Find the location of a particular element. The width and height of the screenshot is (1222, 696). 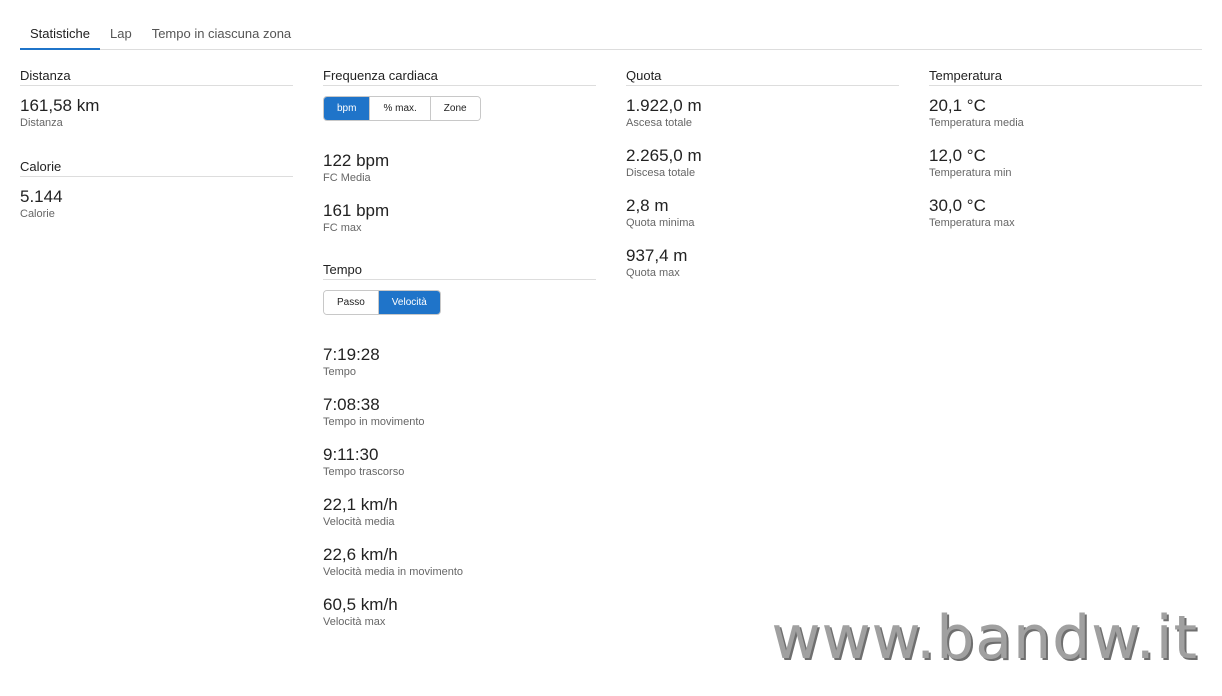

tab-bar: Statistiche Lap Tempo in ciascuna zona is located at coordinates (611, 35).